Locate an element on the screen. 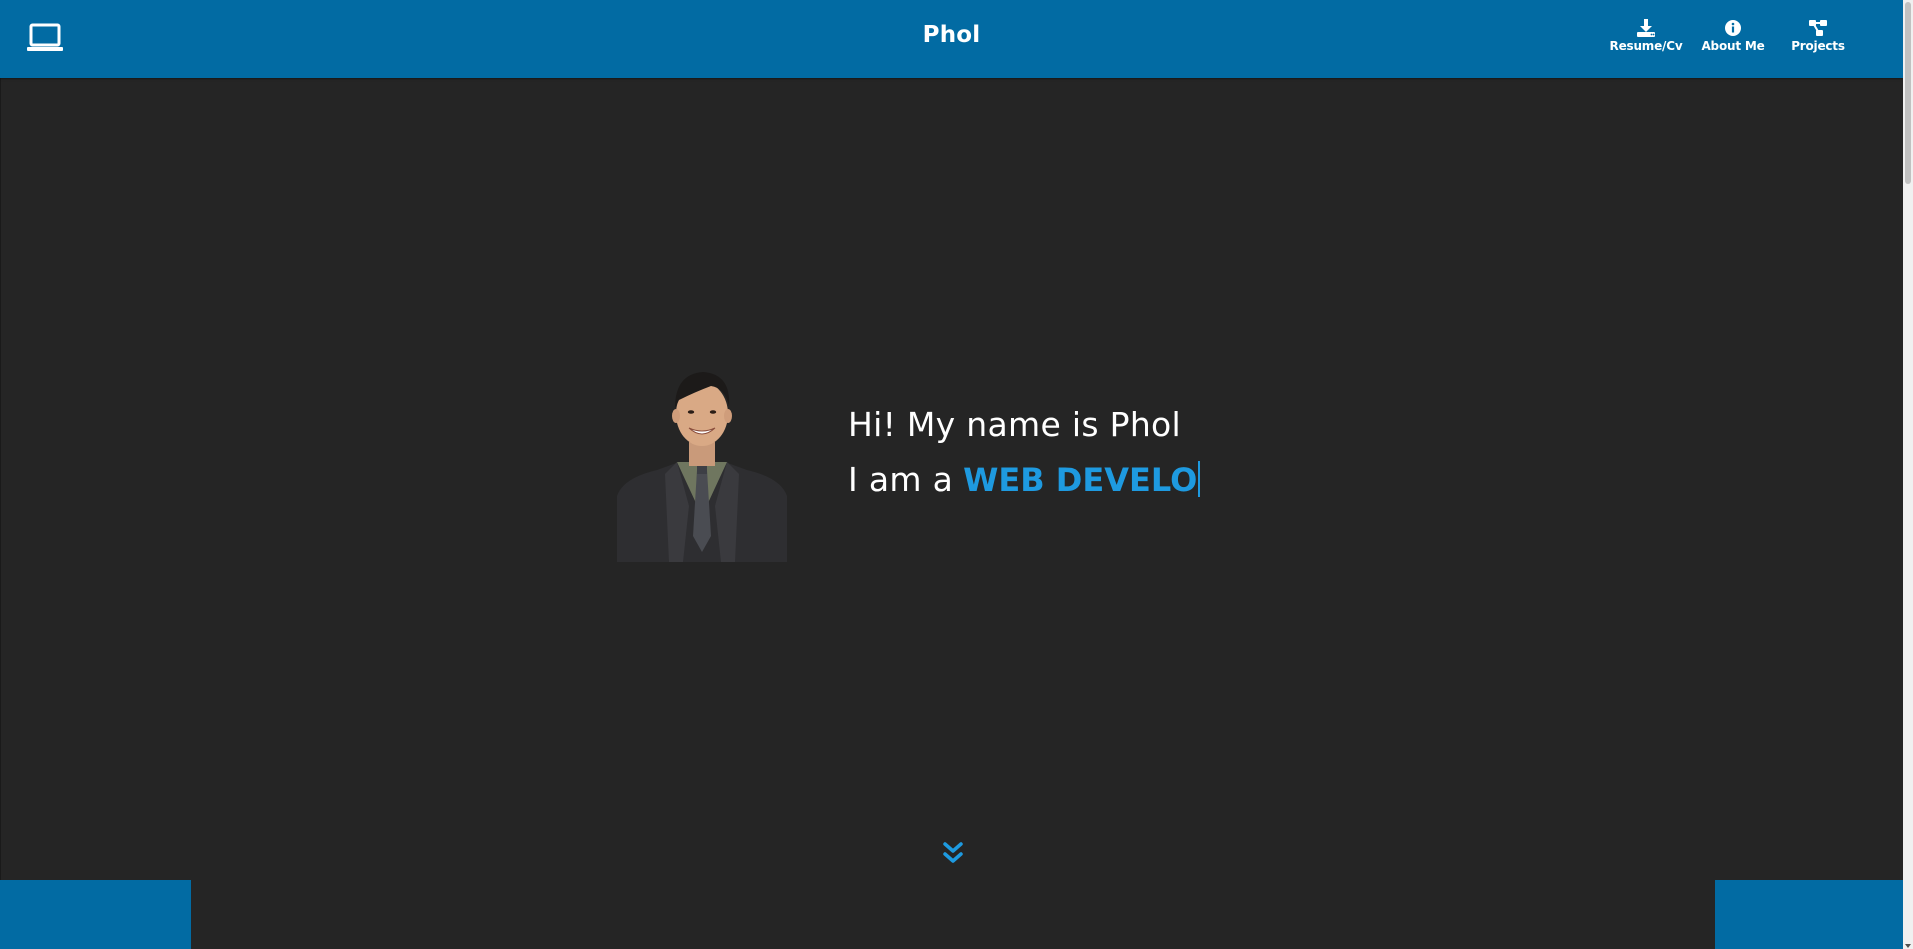  info-circle-icon is located at coordinates (1733, 28).